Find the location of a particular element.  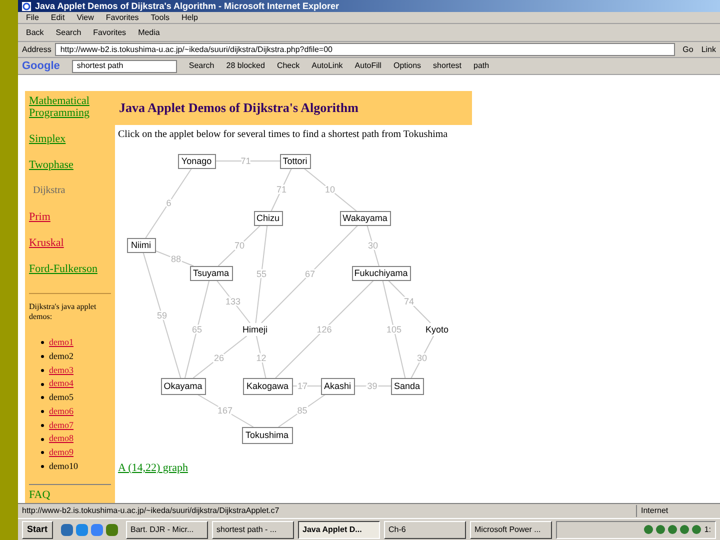

toolbar-button: path is located at coordinates (482, 66).